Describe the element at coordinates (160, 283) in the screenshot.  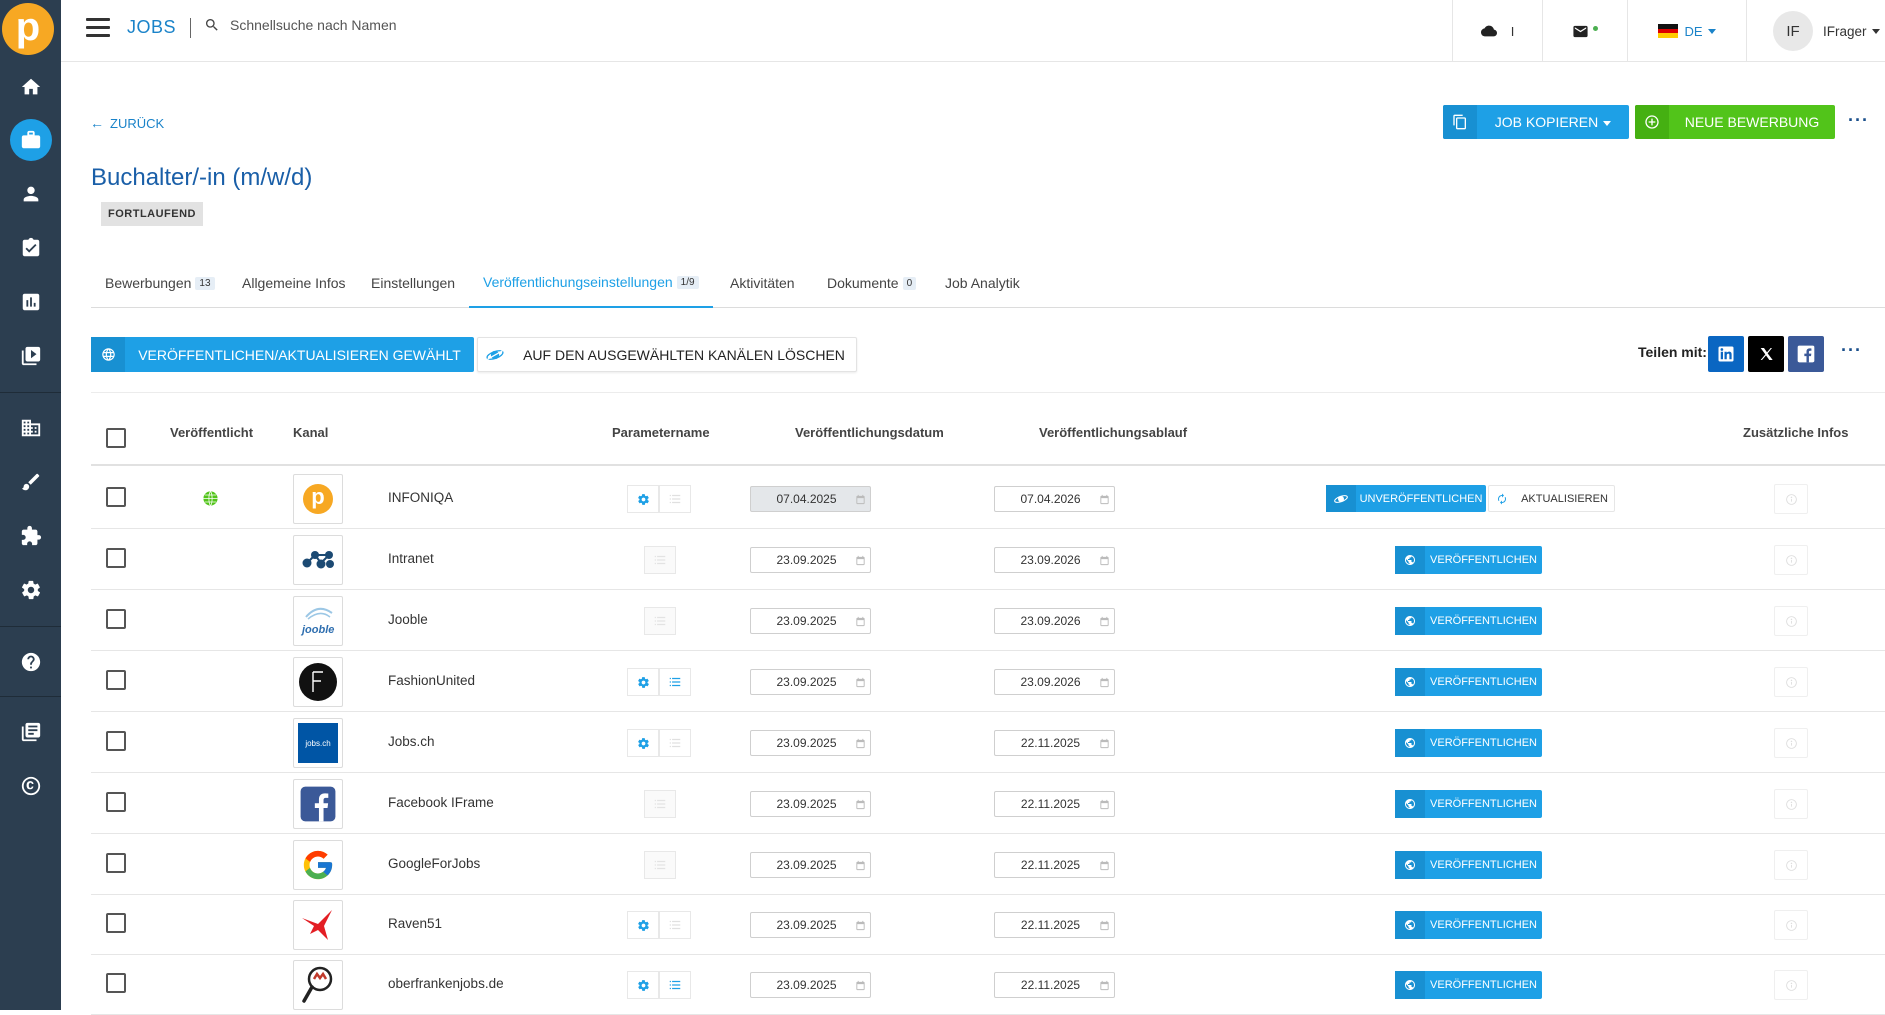
I see `tab-applications: Bewerbungen 13` at that location.